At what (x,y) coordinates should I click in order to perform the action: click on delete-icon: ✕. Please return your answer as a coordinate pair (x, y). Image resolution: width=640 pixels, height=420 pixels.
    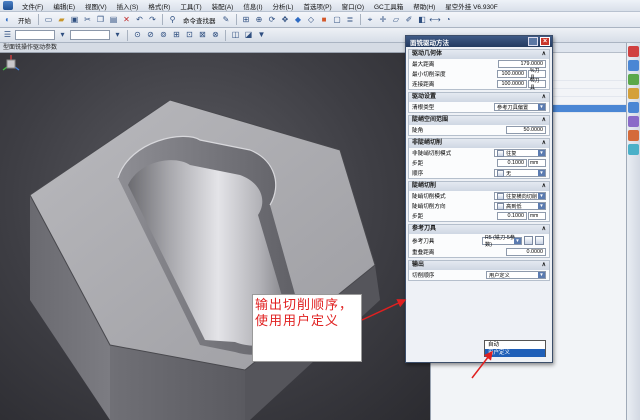
    Looking at the image, I should click on (126, 19).